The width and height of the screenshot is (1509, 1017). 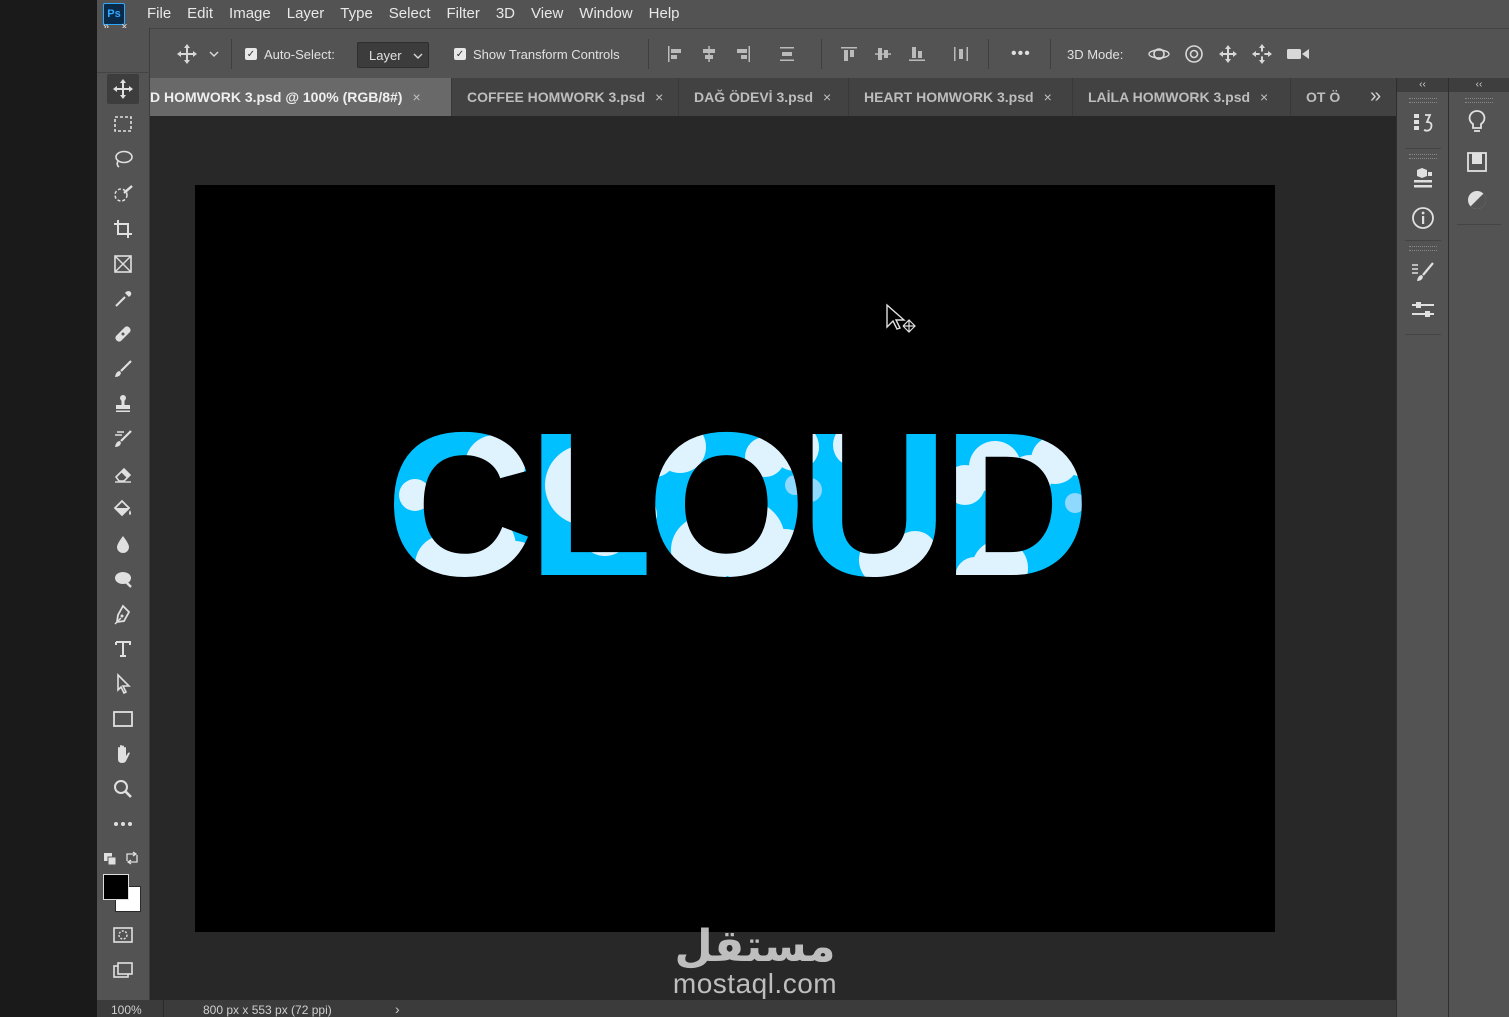 What do you see at coordinates (961, 97) in the screenshot?
I see `tab-heart-homework: HEART HOMWORK 3.psd ×` at bounding box center [961, 97].